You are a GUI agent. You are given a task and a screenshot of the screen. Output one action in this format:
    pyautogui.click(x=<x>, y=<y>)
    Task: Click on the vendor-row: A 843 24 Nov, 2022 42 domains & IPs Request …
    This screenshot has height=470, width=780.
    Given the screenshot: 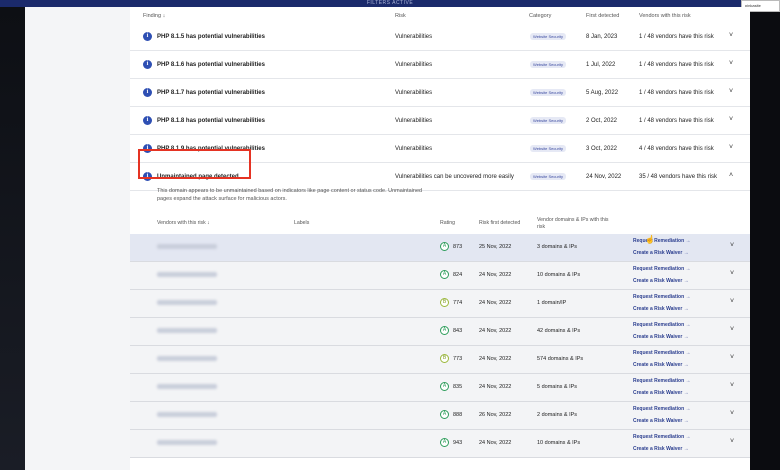 What is the action you would take?
    pyautogui.click(x=440, y=332)
    